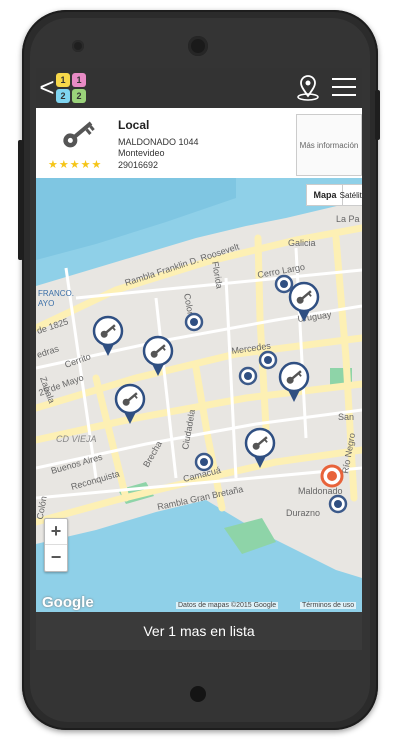  Describe the element at coordinates (56, 557) in the screenshot. I see `zoom-out-button: −` at that location.